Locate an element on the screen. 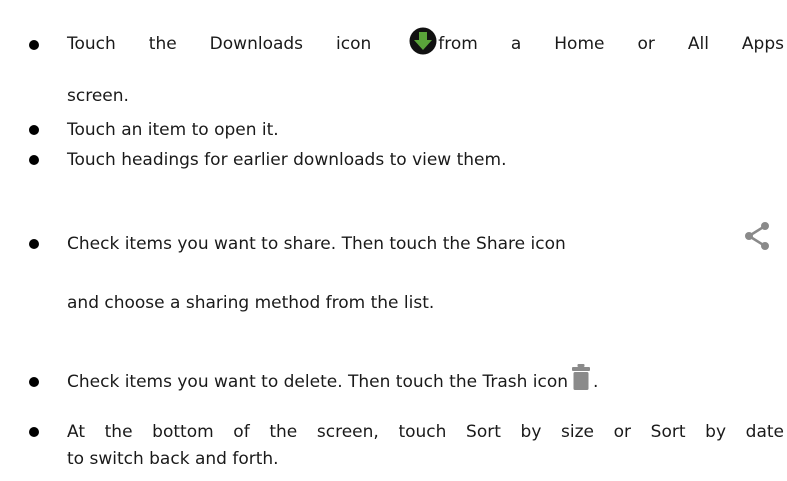  list-item: Touch an item to open it. is located at coordinates (173, 130).